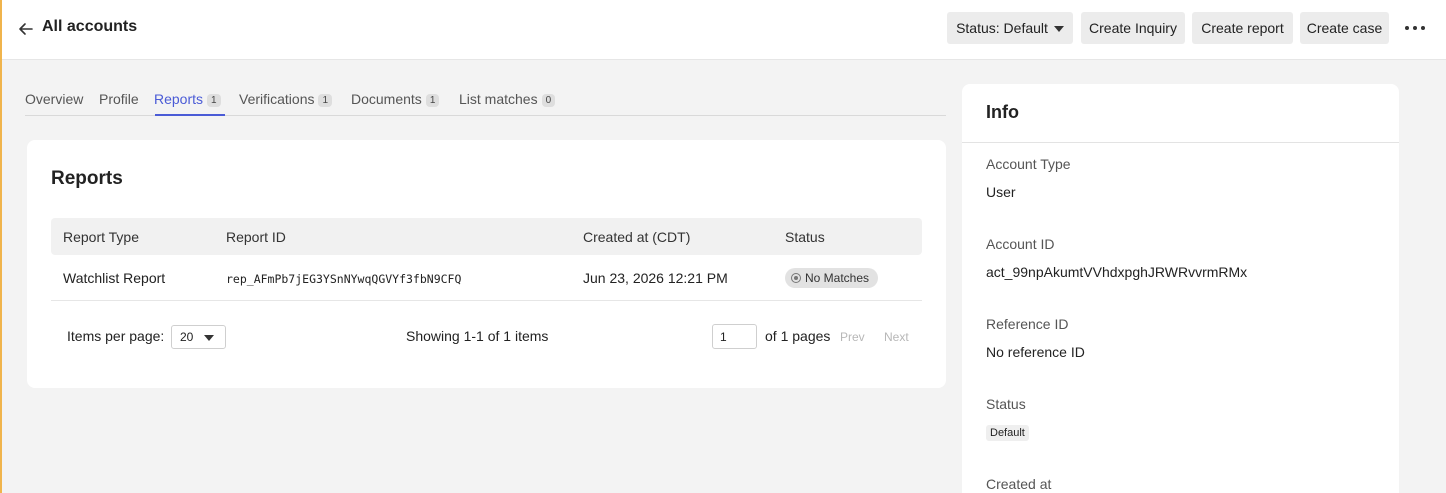 This screenshot has width=1446, height=493. What do you see at coordinates (1180, 142) in the screenshot?
I see `divider` at bounding box center [1180, 142].